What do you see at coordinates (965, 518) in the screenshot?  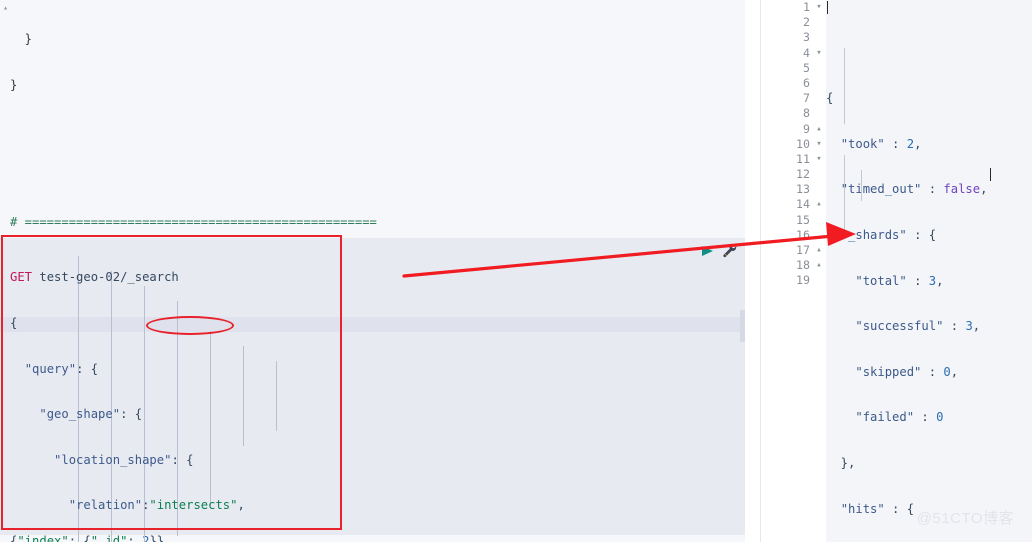 I see `watermark: @51CTO博客` at bounding box center [965, 518].